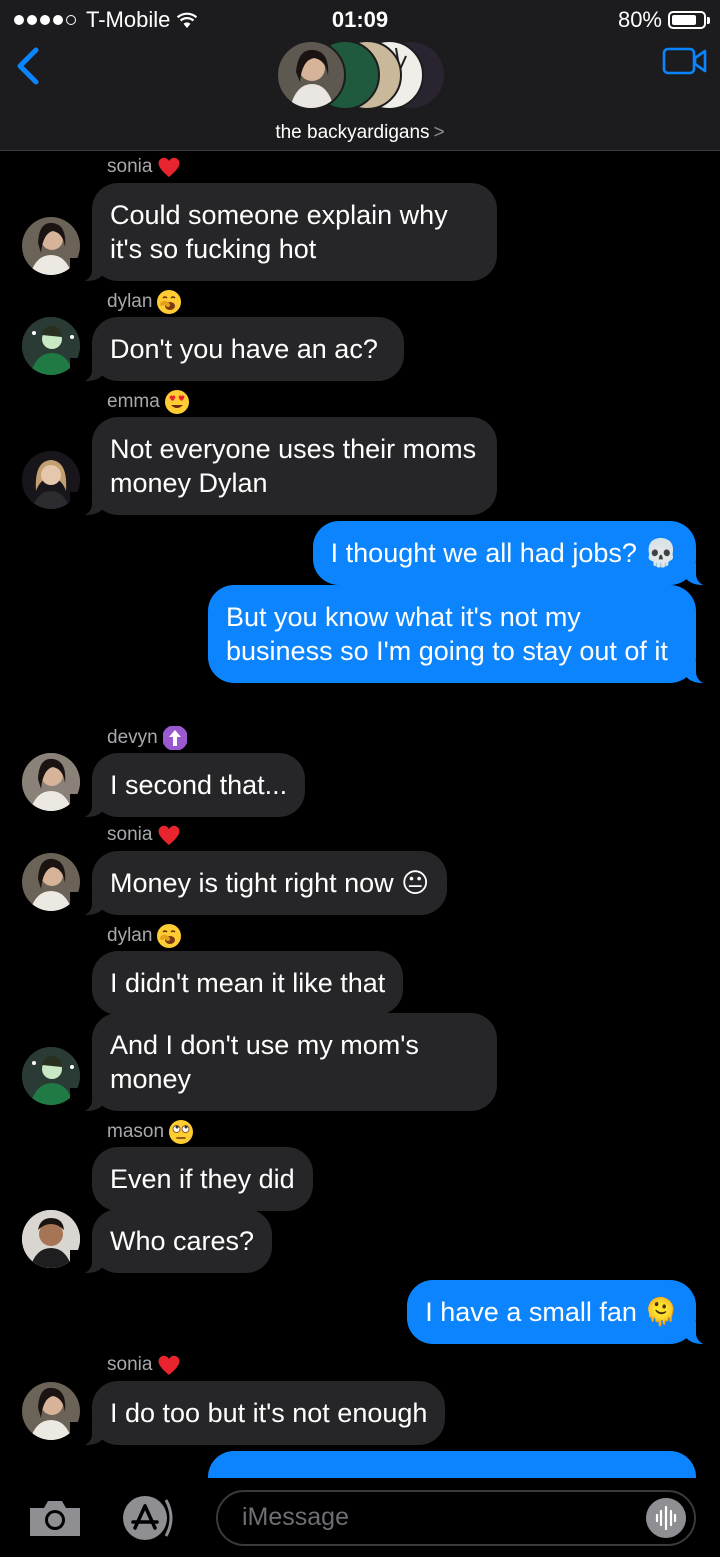 The image size is (720, 1557). What do you see at coordinates (283, 1062) in the screenshot?
I see `message-bubble: And I don't use my mom's money` at bounding box center [283, 1062].